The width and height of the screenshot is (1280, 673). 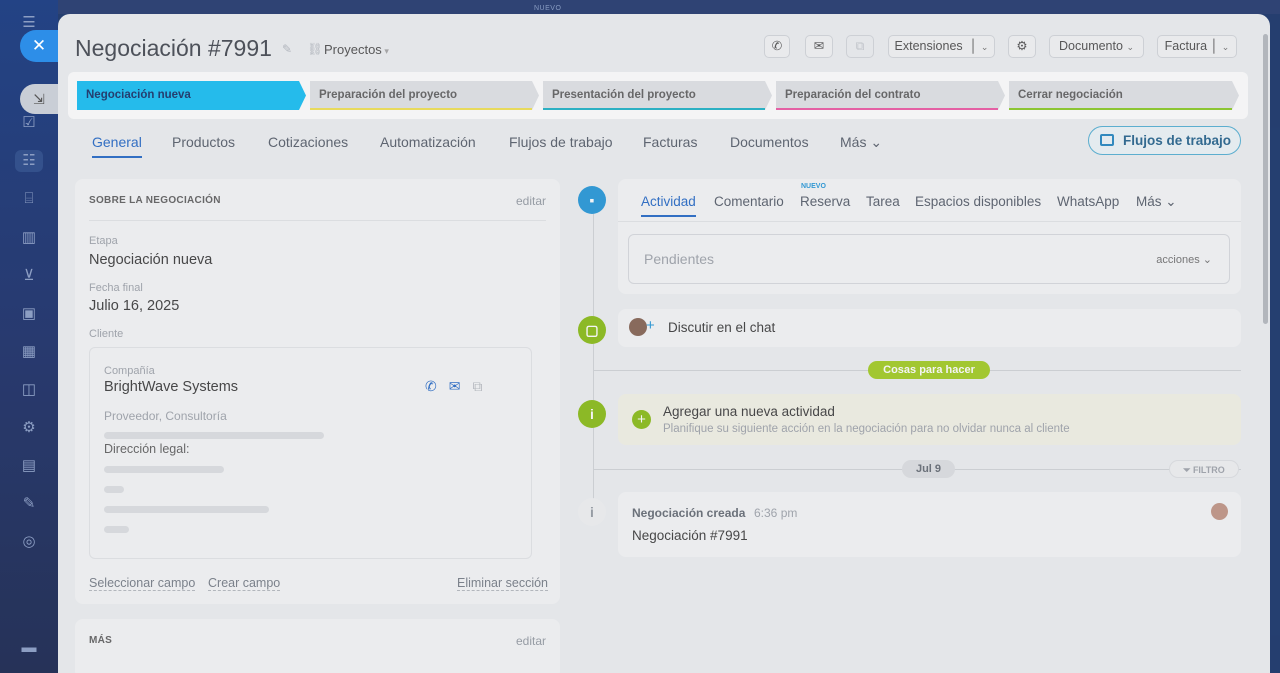 I want to click on more-title: MÁS, so click(x=101, y=640).